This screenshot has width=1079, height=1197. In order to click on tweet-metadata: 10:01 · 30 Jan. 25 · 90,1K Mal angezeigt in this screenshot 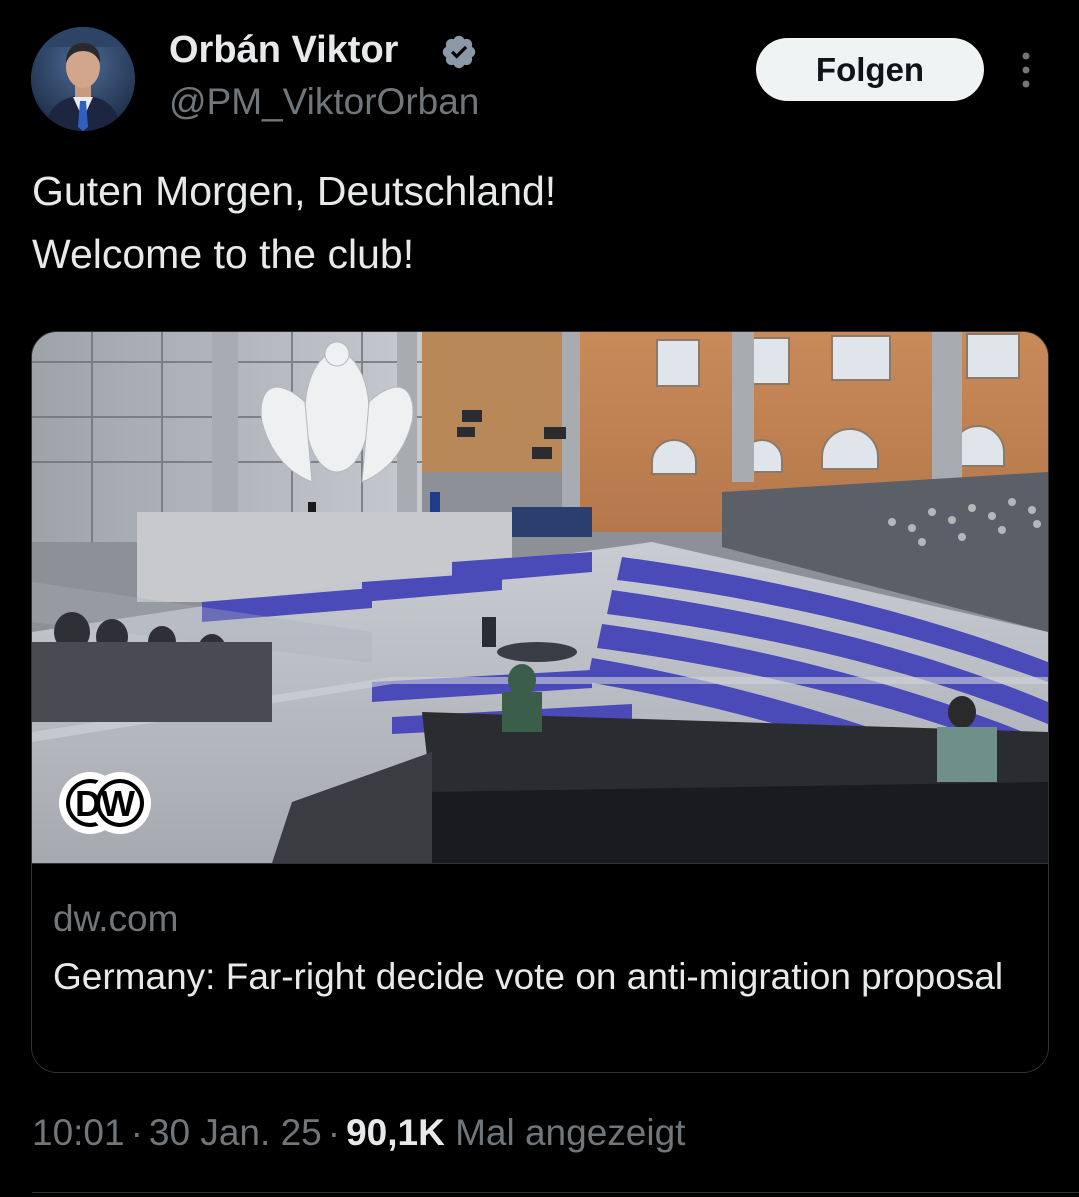, I will do `click(358, 1133)`.